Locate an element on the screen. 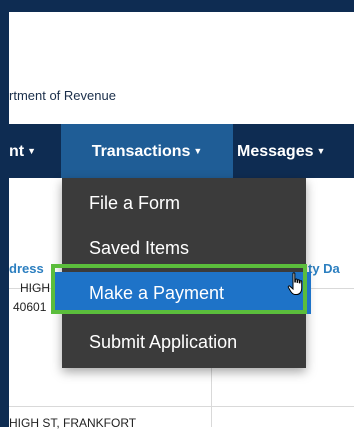 This screenshot has width=354, height=430. top-header-bar is located at coordinates (181, 6).